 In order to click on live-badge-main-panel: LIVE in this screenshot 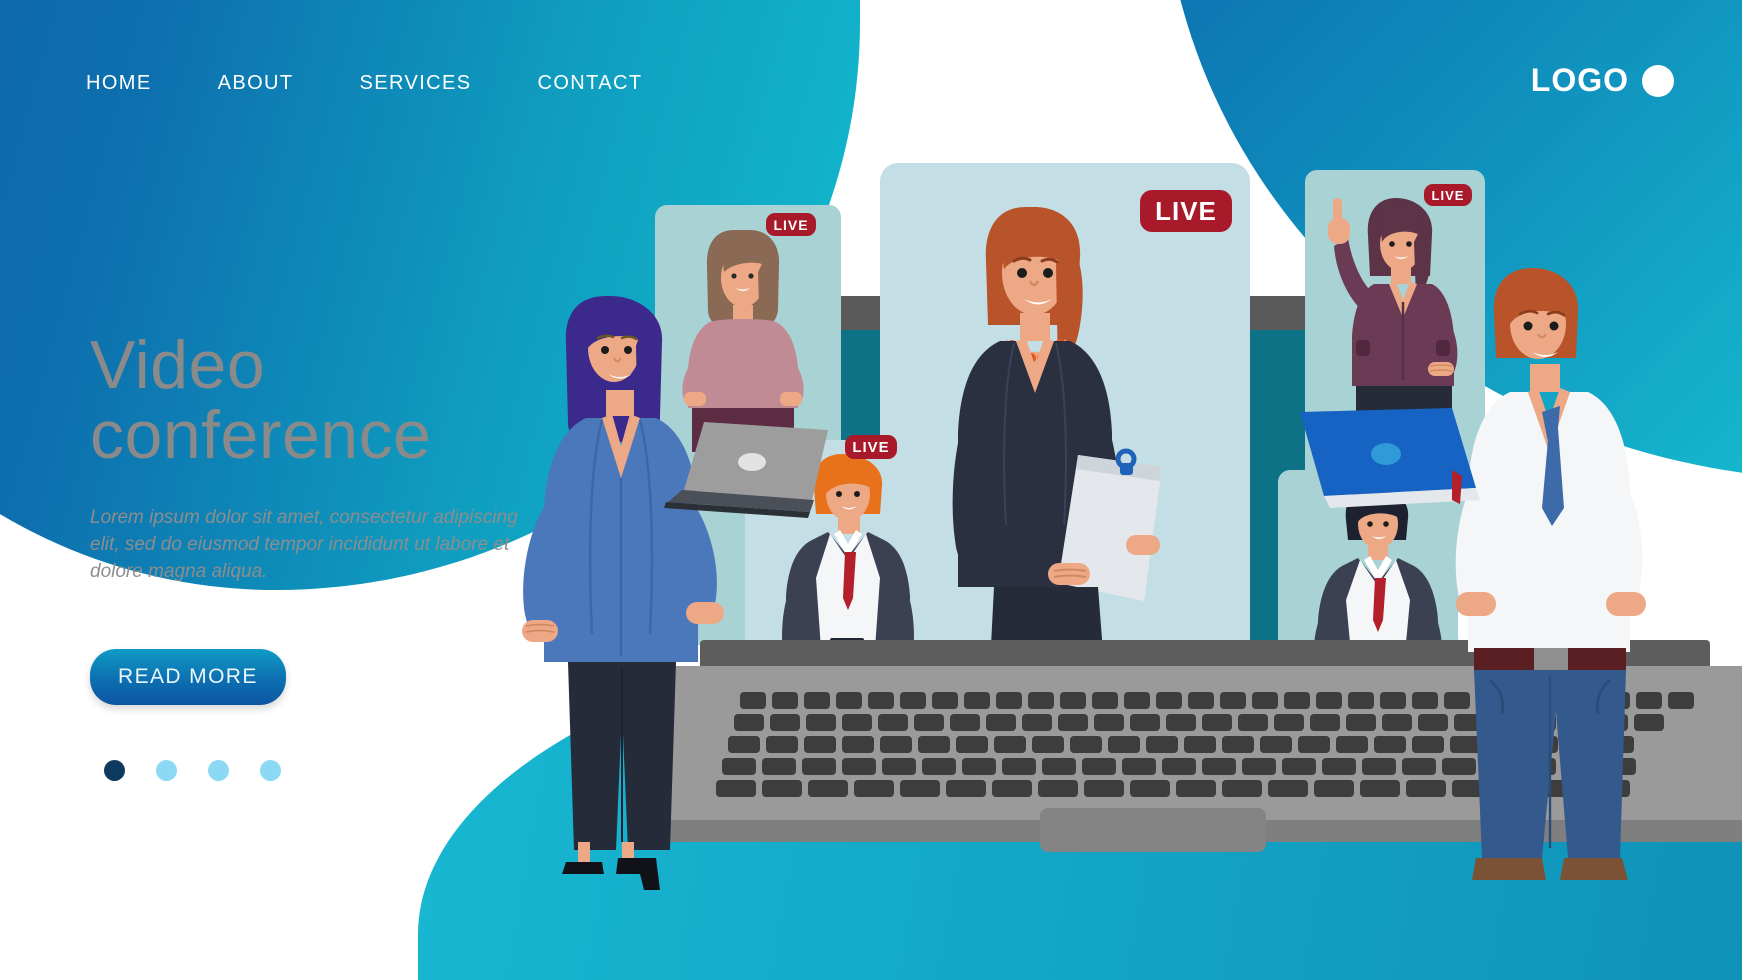, I will do `click(1186, 211)`.